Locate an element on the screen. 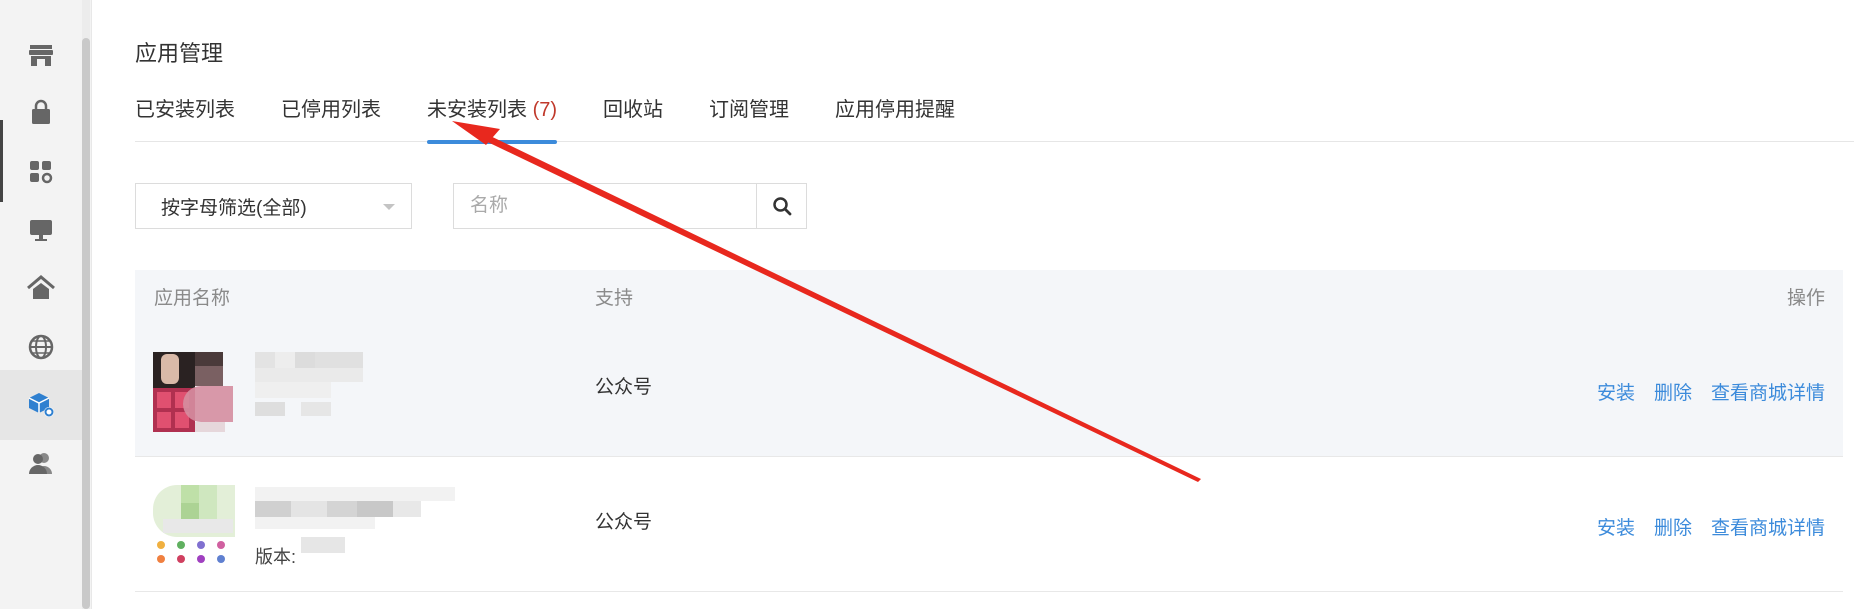  letter-filter-value: 按字母筛选(全部) is located at coordinates (234, 208).